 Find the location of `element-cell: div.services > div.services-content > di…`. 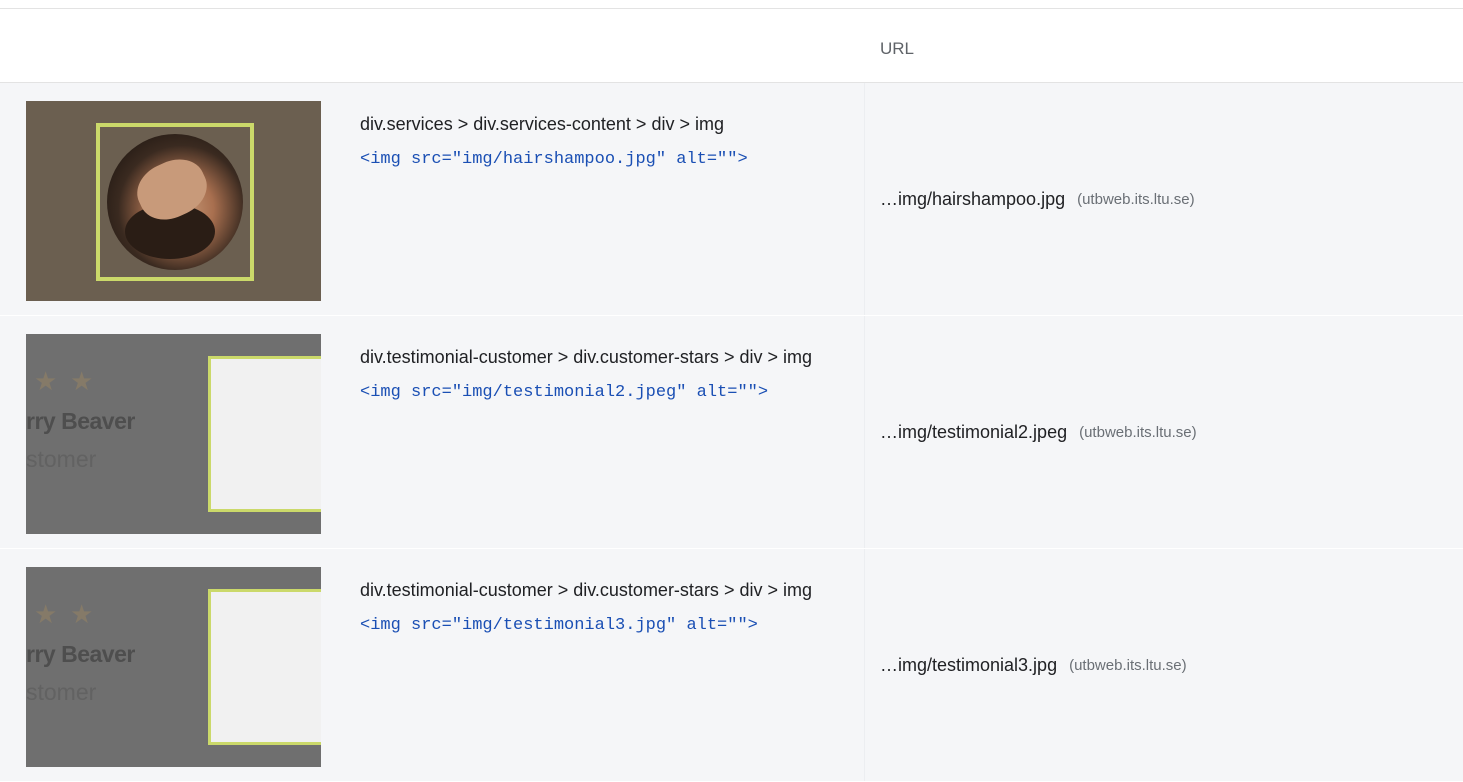

element-cell: div.services > div.services-content > di… is located at coordinates (590, 142).